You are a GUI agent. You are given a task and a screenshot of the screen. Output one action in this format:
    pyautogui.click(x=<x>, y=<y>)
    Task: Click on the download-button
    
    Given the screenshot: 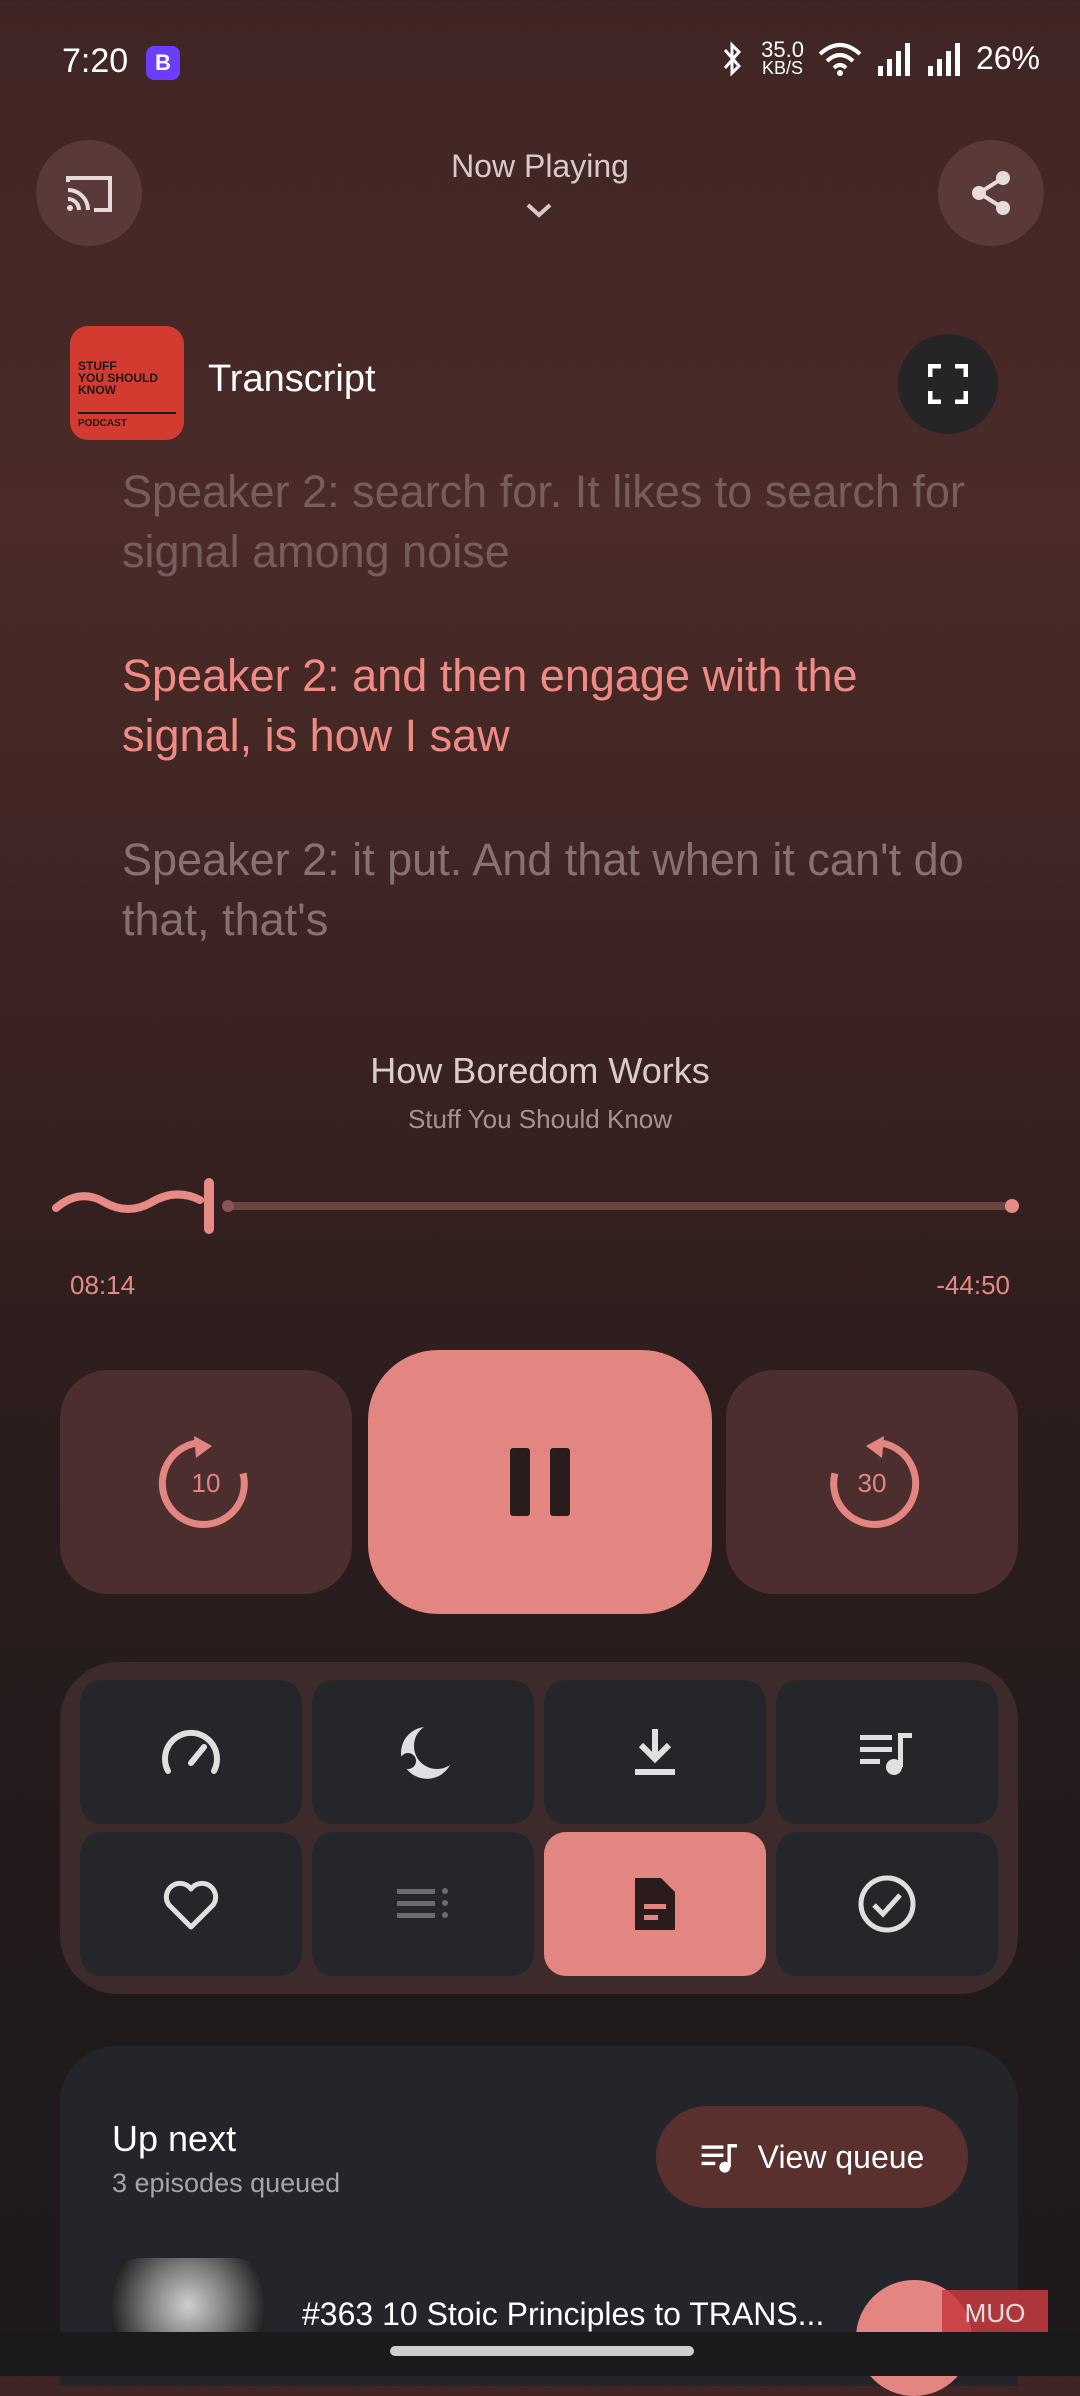 What is the action you would take?
    pyautogui.click(x=655, y=1752)
    